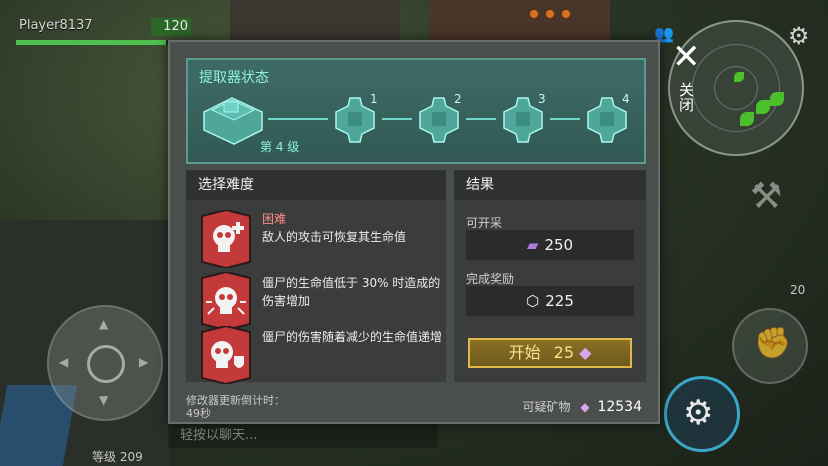 Image resolution: width=828 pixels, height=466 pixels. Describe the element at coordinates (686, 97) in the screenshot. I see `close-label: 关闭` at that location.